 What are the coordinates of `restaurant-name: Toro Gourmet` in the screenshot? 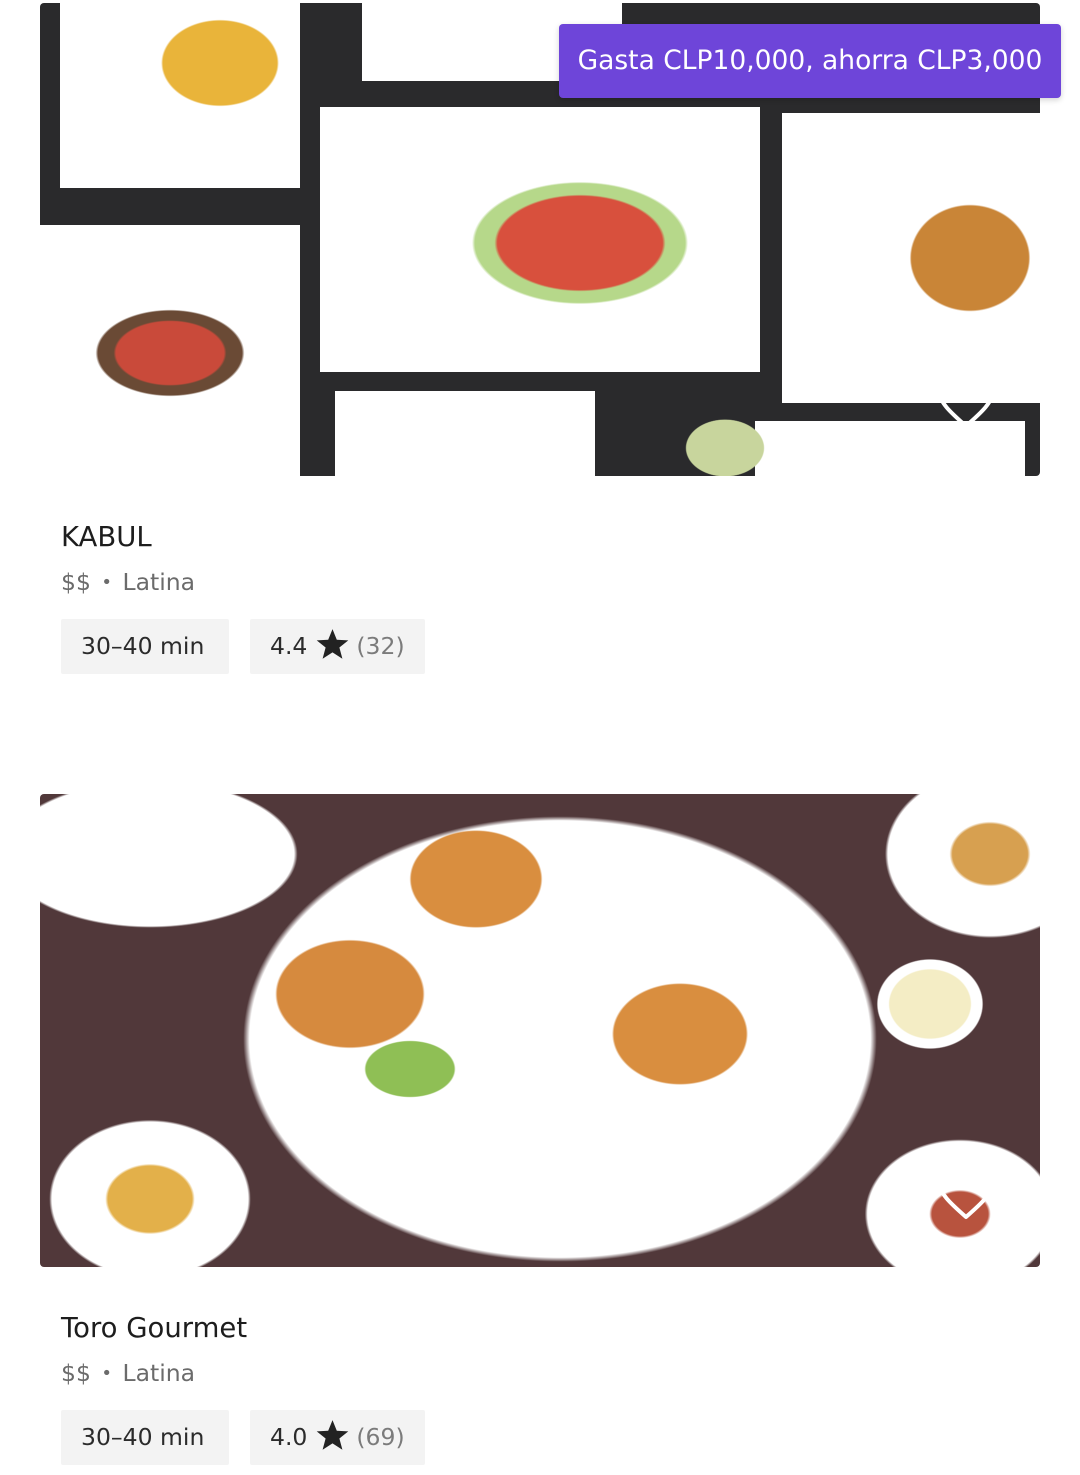 It's located at (154, 1328).